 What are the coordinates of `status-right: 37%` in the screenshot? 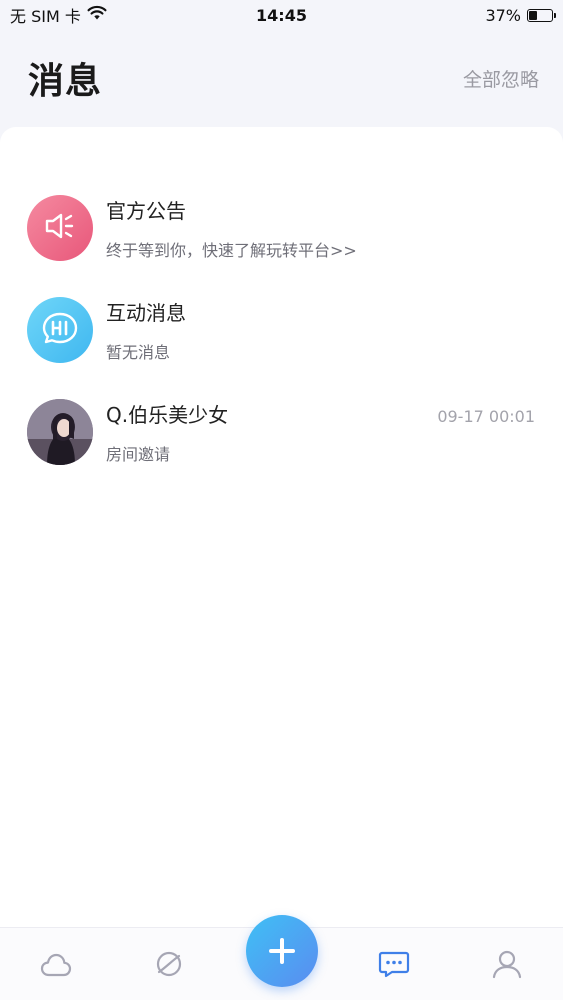 It's located at (520, 15).